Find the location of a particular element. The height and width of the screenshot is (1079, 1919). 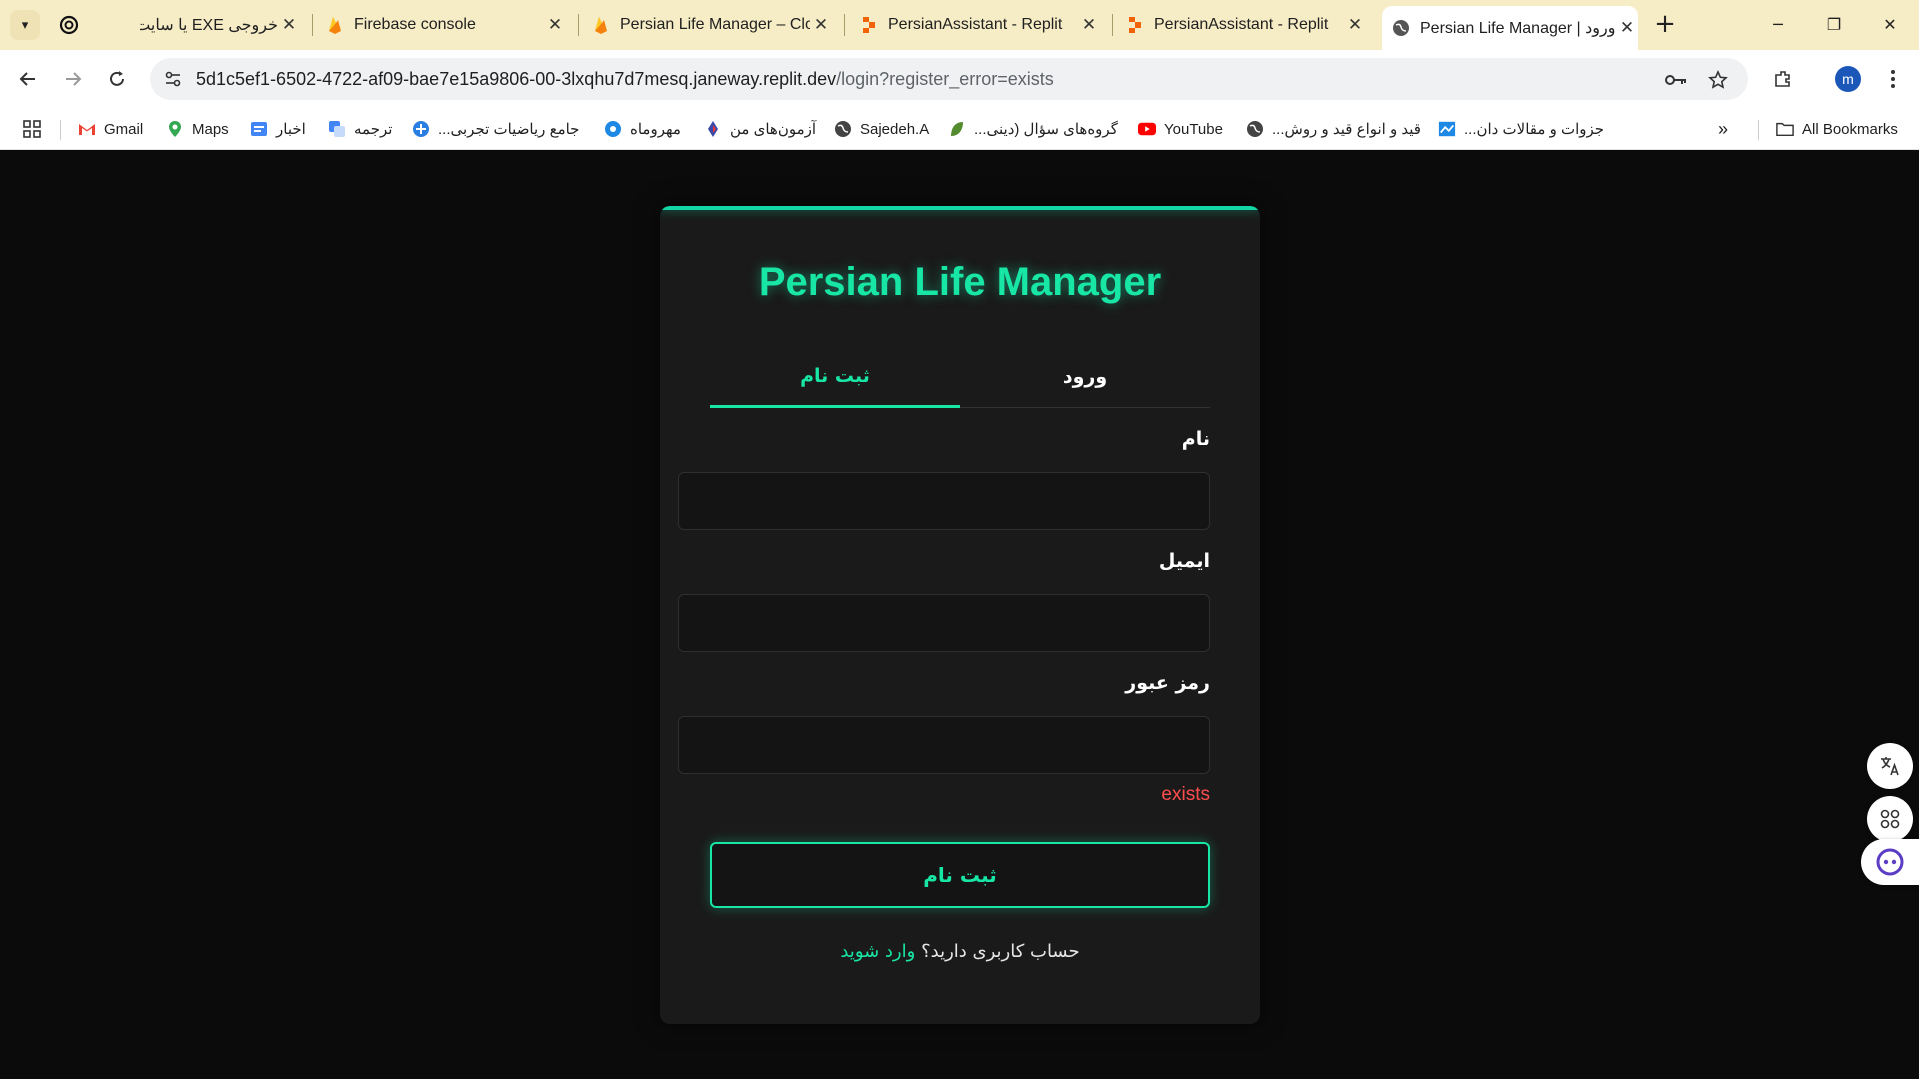

key-icon is located at coordinates (1676, 80).